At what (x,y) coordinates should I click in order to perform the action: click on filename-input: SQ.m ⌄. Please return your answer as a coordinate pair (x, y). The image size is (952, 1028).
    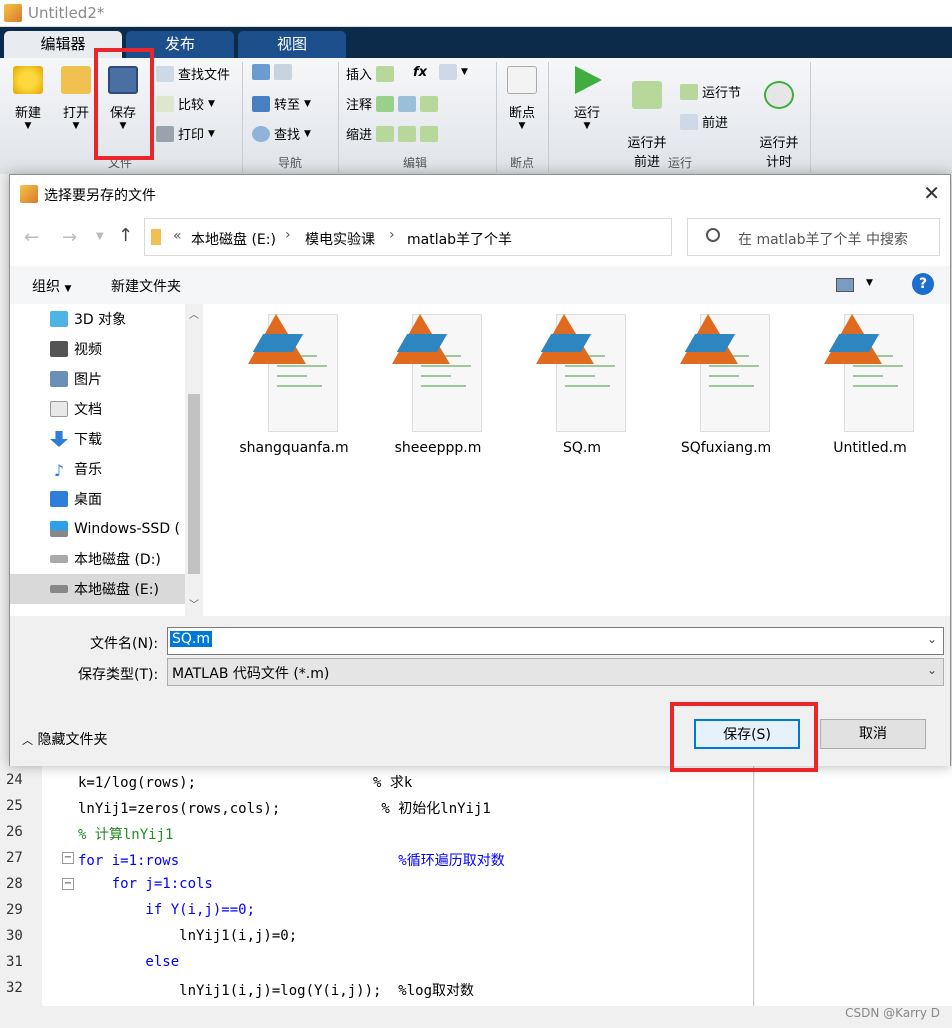
    Looking at the image, I should click on (555, 641).